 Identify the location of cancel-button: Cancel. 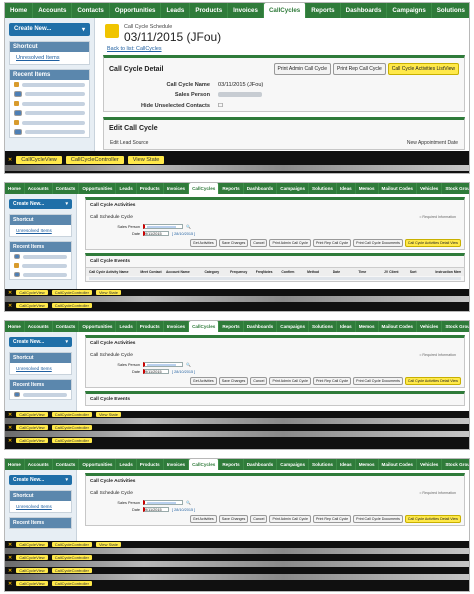
(259, 243).